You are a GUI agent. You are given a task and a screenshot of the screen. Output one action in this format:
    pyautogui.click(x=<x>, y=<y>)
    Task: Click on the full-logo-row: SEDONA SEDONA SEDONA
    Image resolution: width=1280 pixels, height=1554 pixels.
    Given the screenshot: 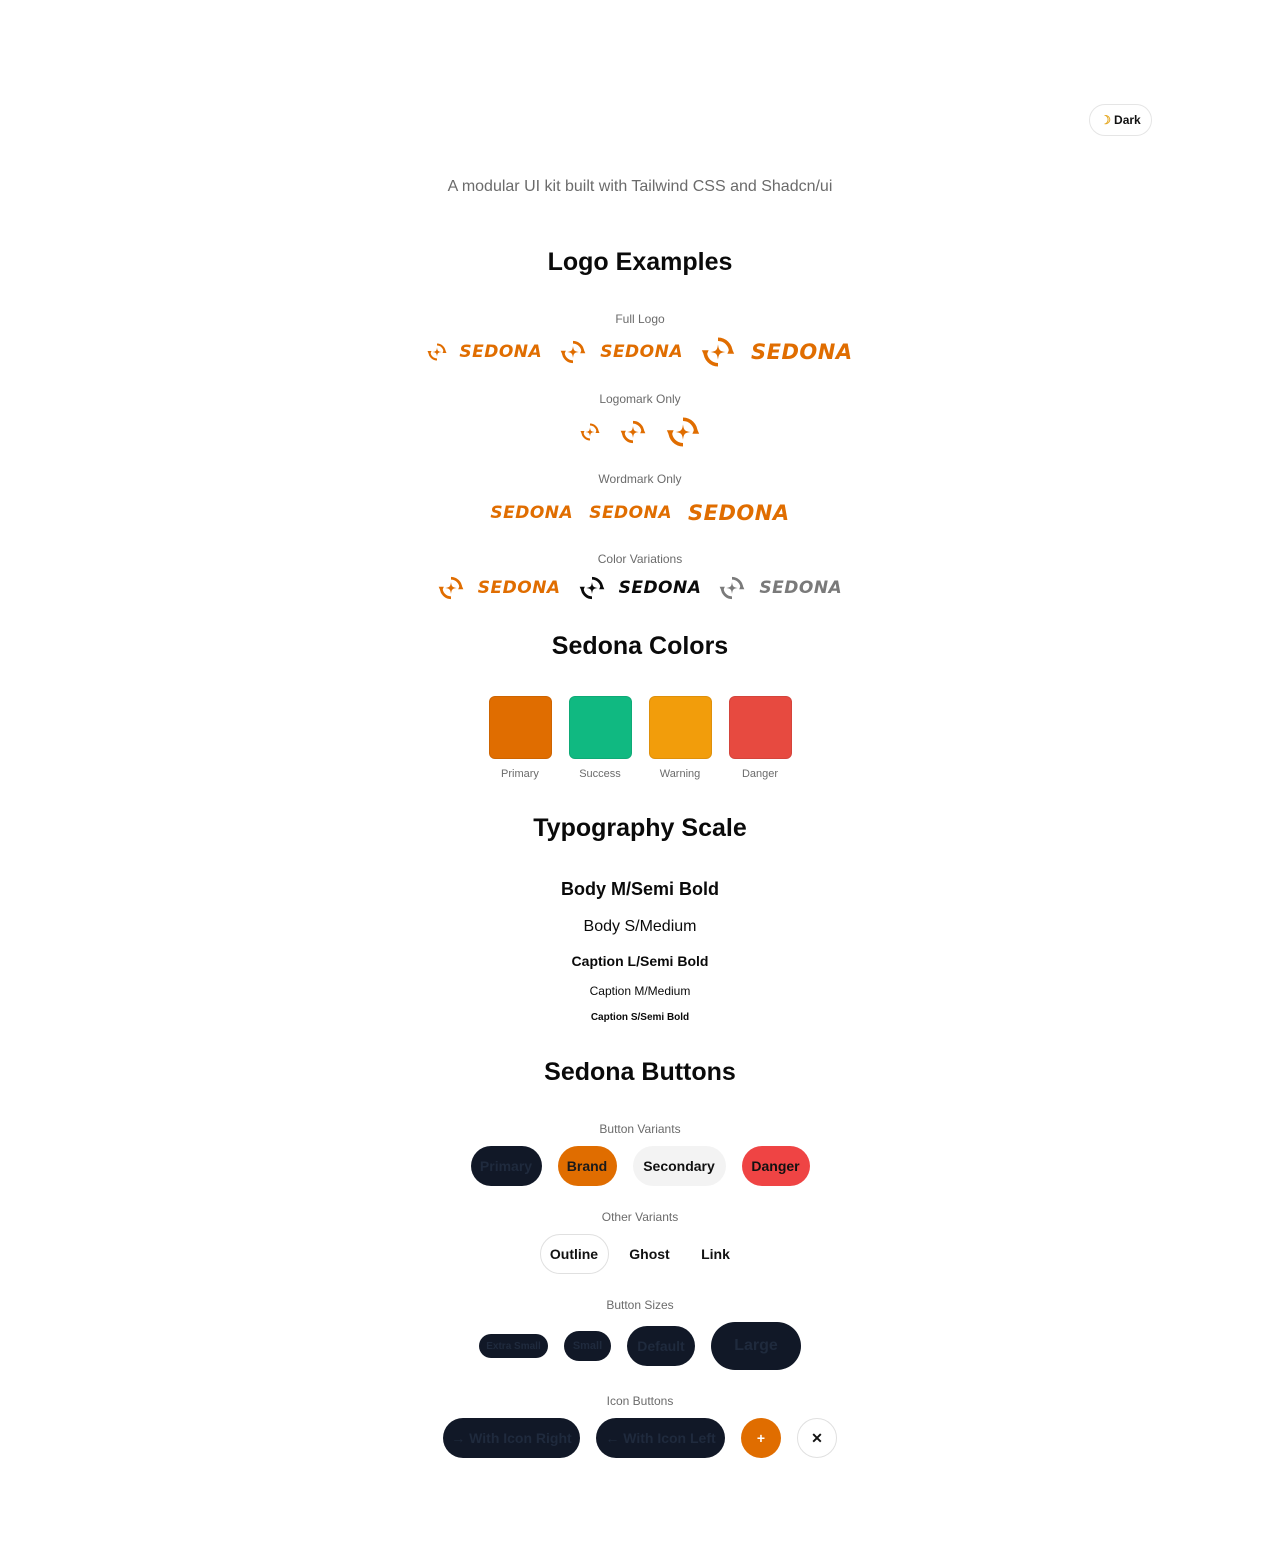 What is the action you would take?
    pyautogui.click(x=640, y=352)
    